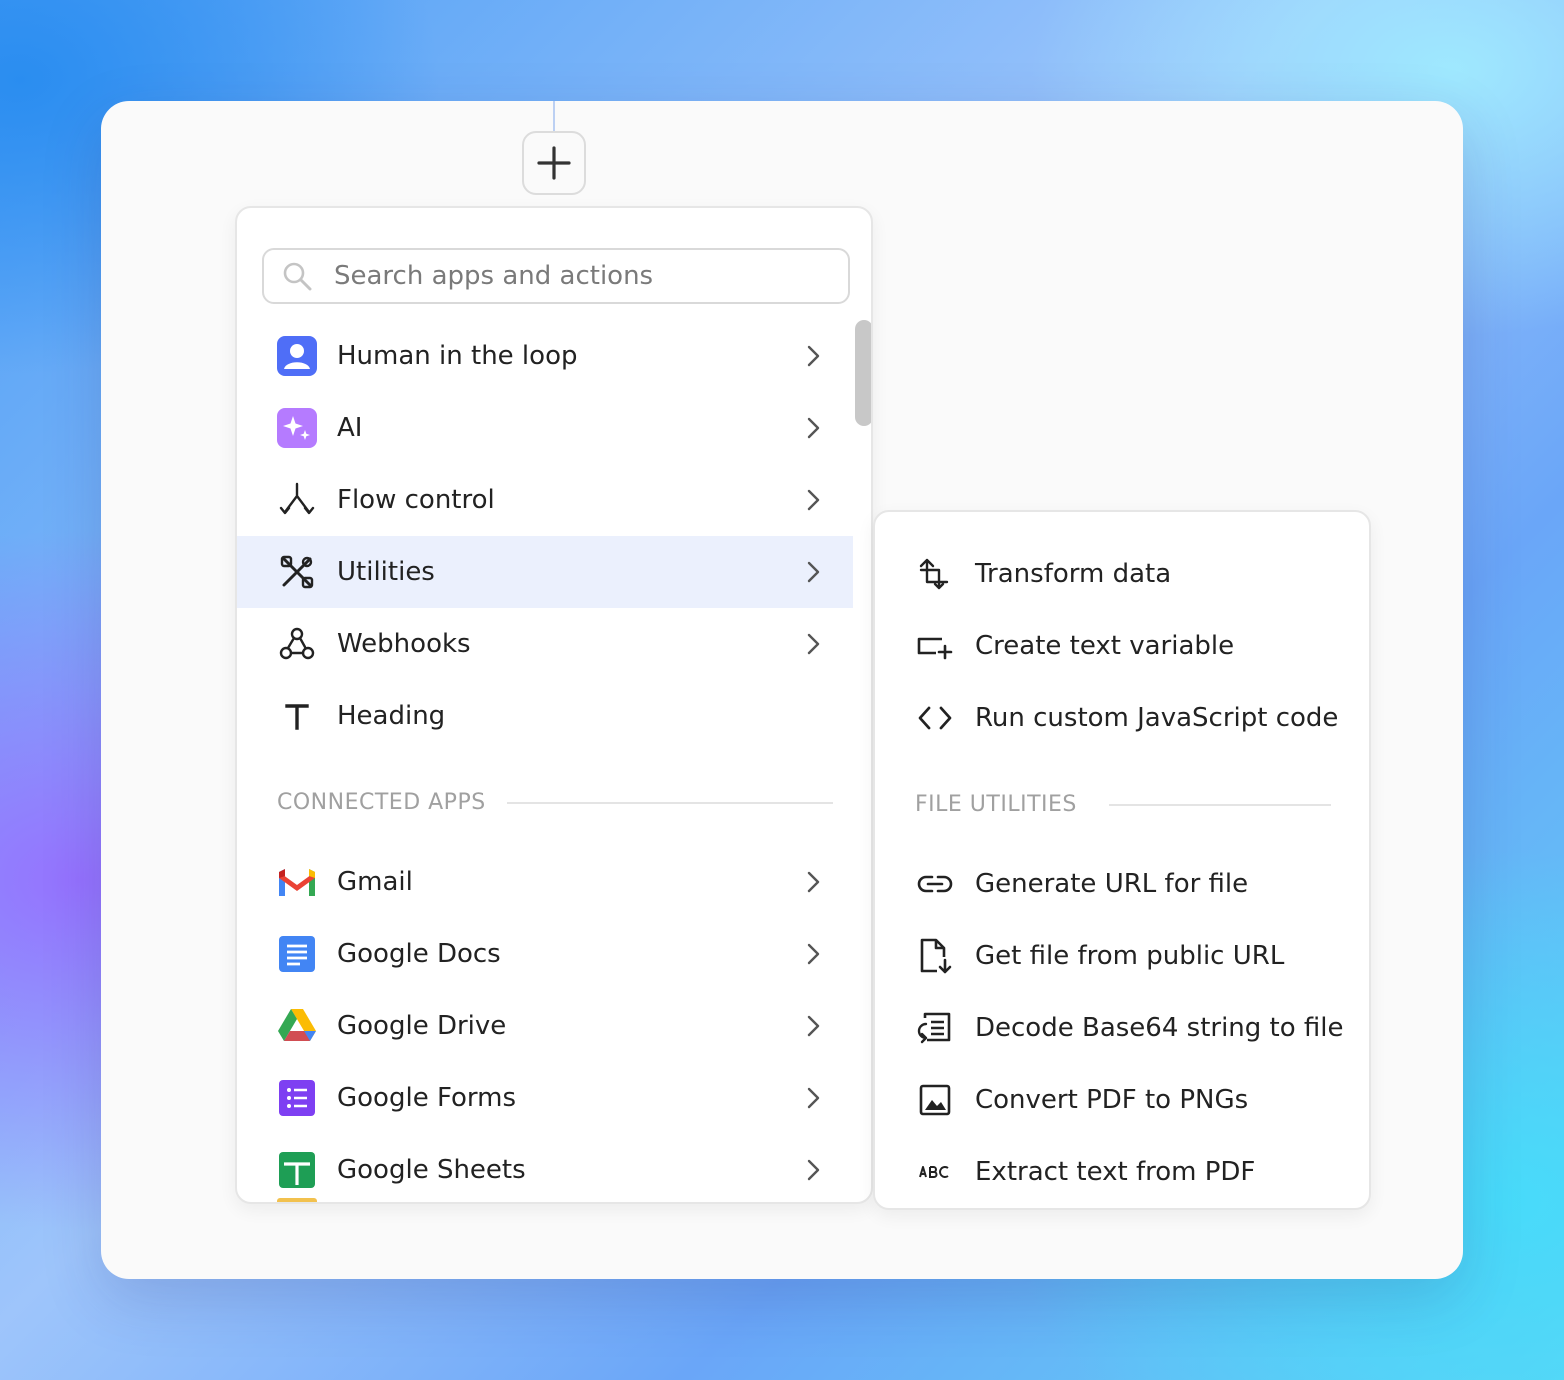 The width and height of the screenshot is (1564, 1380). I want to click on app-item-label: Google Forms, so click(426, 1098).